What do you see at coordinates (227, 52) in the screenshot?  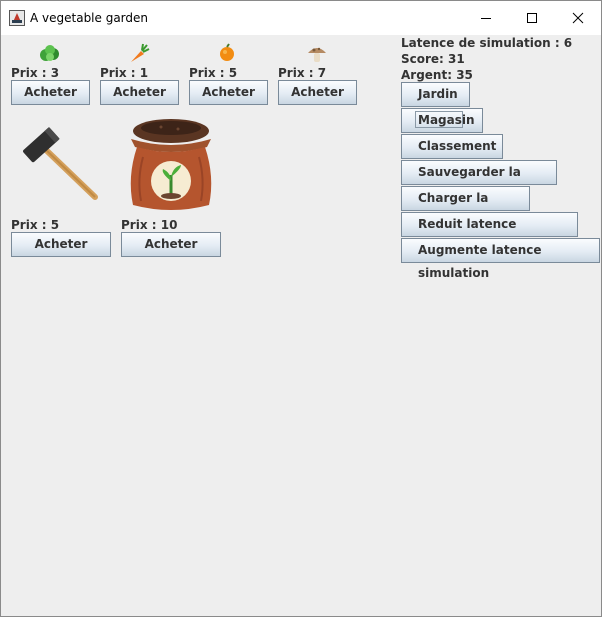 I see `orange-icon` at bounding box center [227, 52].